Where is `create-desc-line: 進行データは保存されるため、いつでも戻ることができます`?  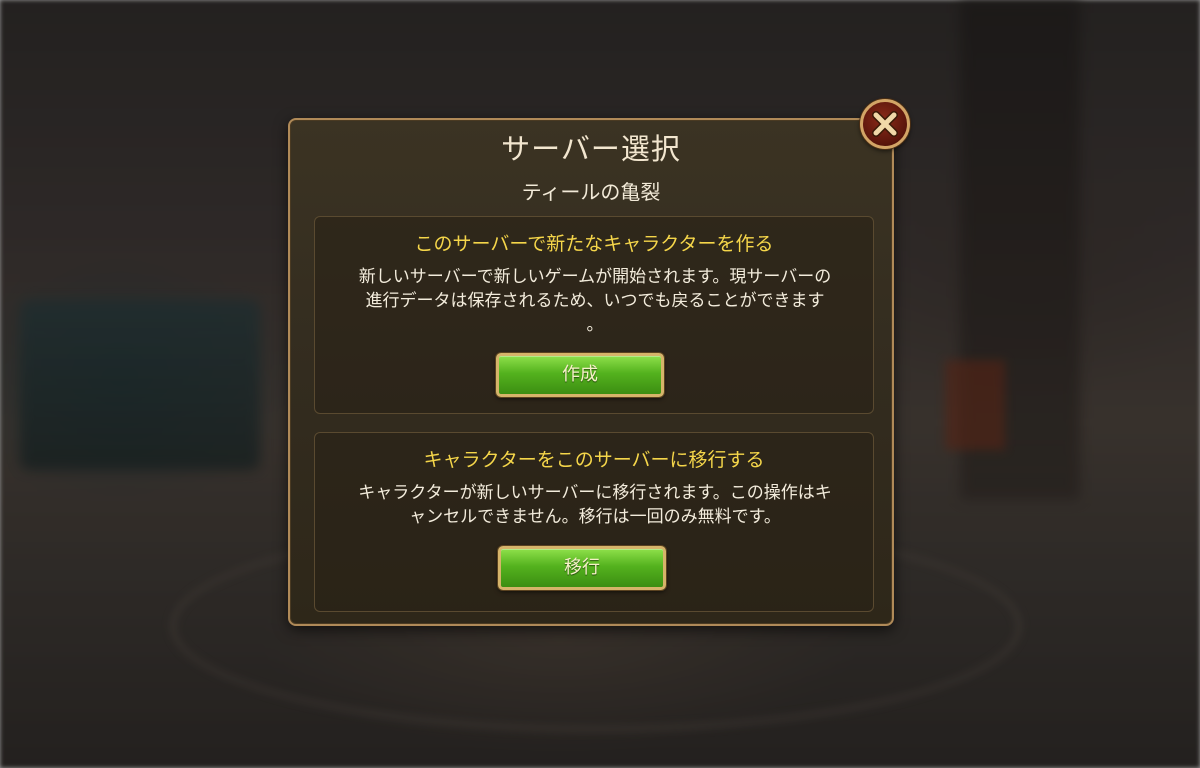
create-desc-line: 進行データは保存されるため、いつでも戻ることができます is located at coordinates (595, 301).